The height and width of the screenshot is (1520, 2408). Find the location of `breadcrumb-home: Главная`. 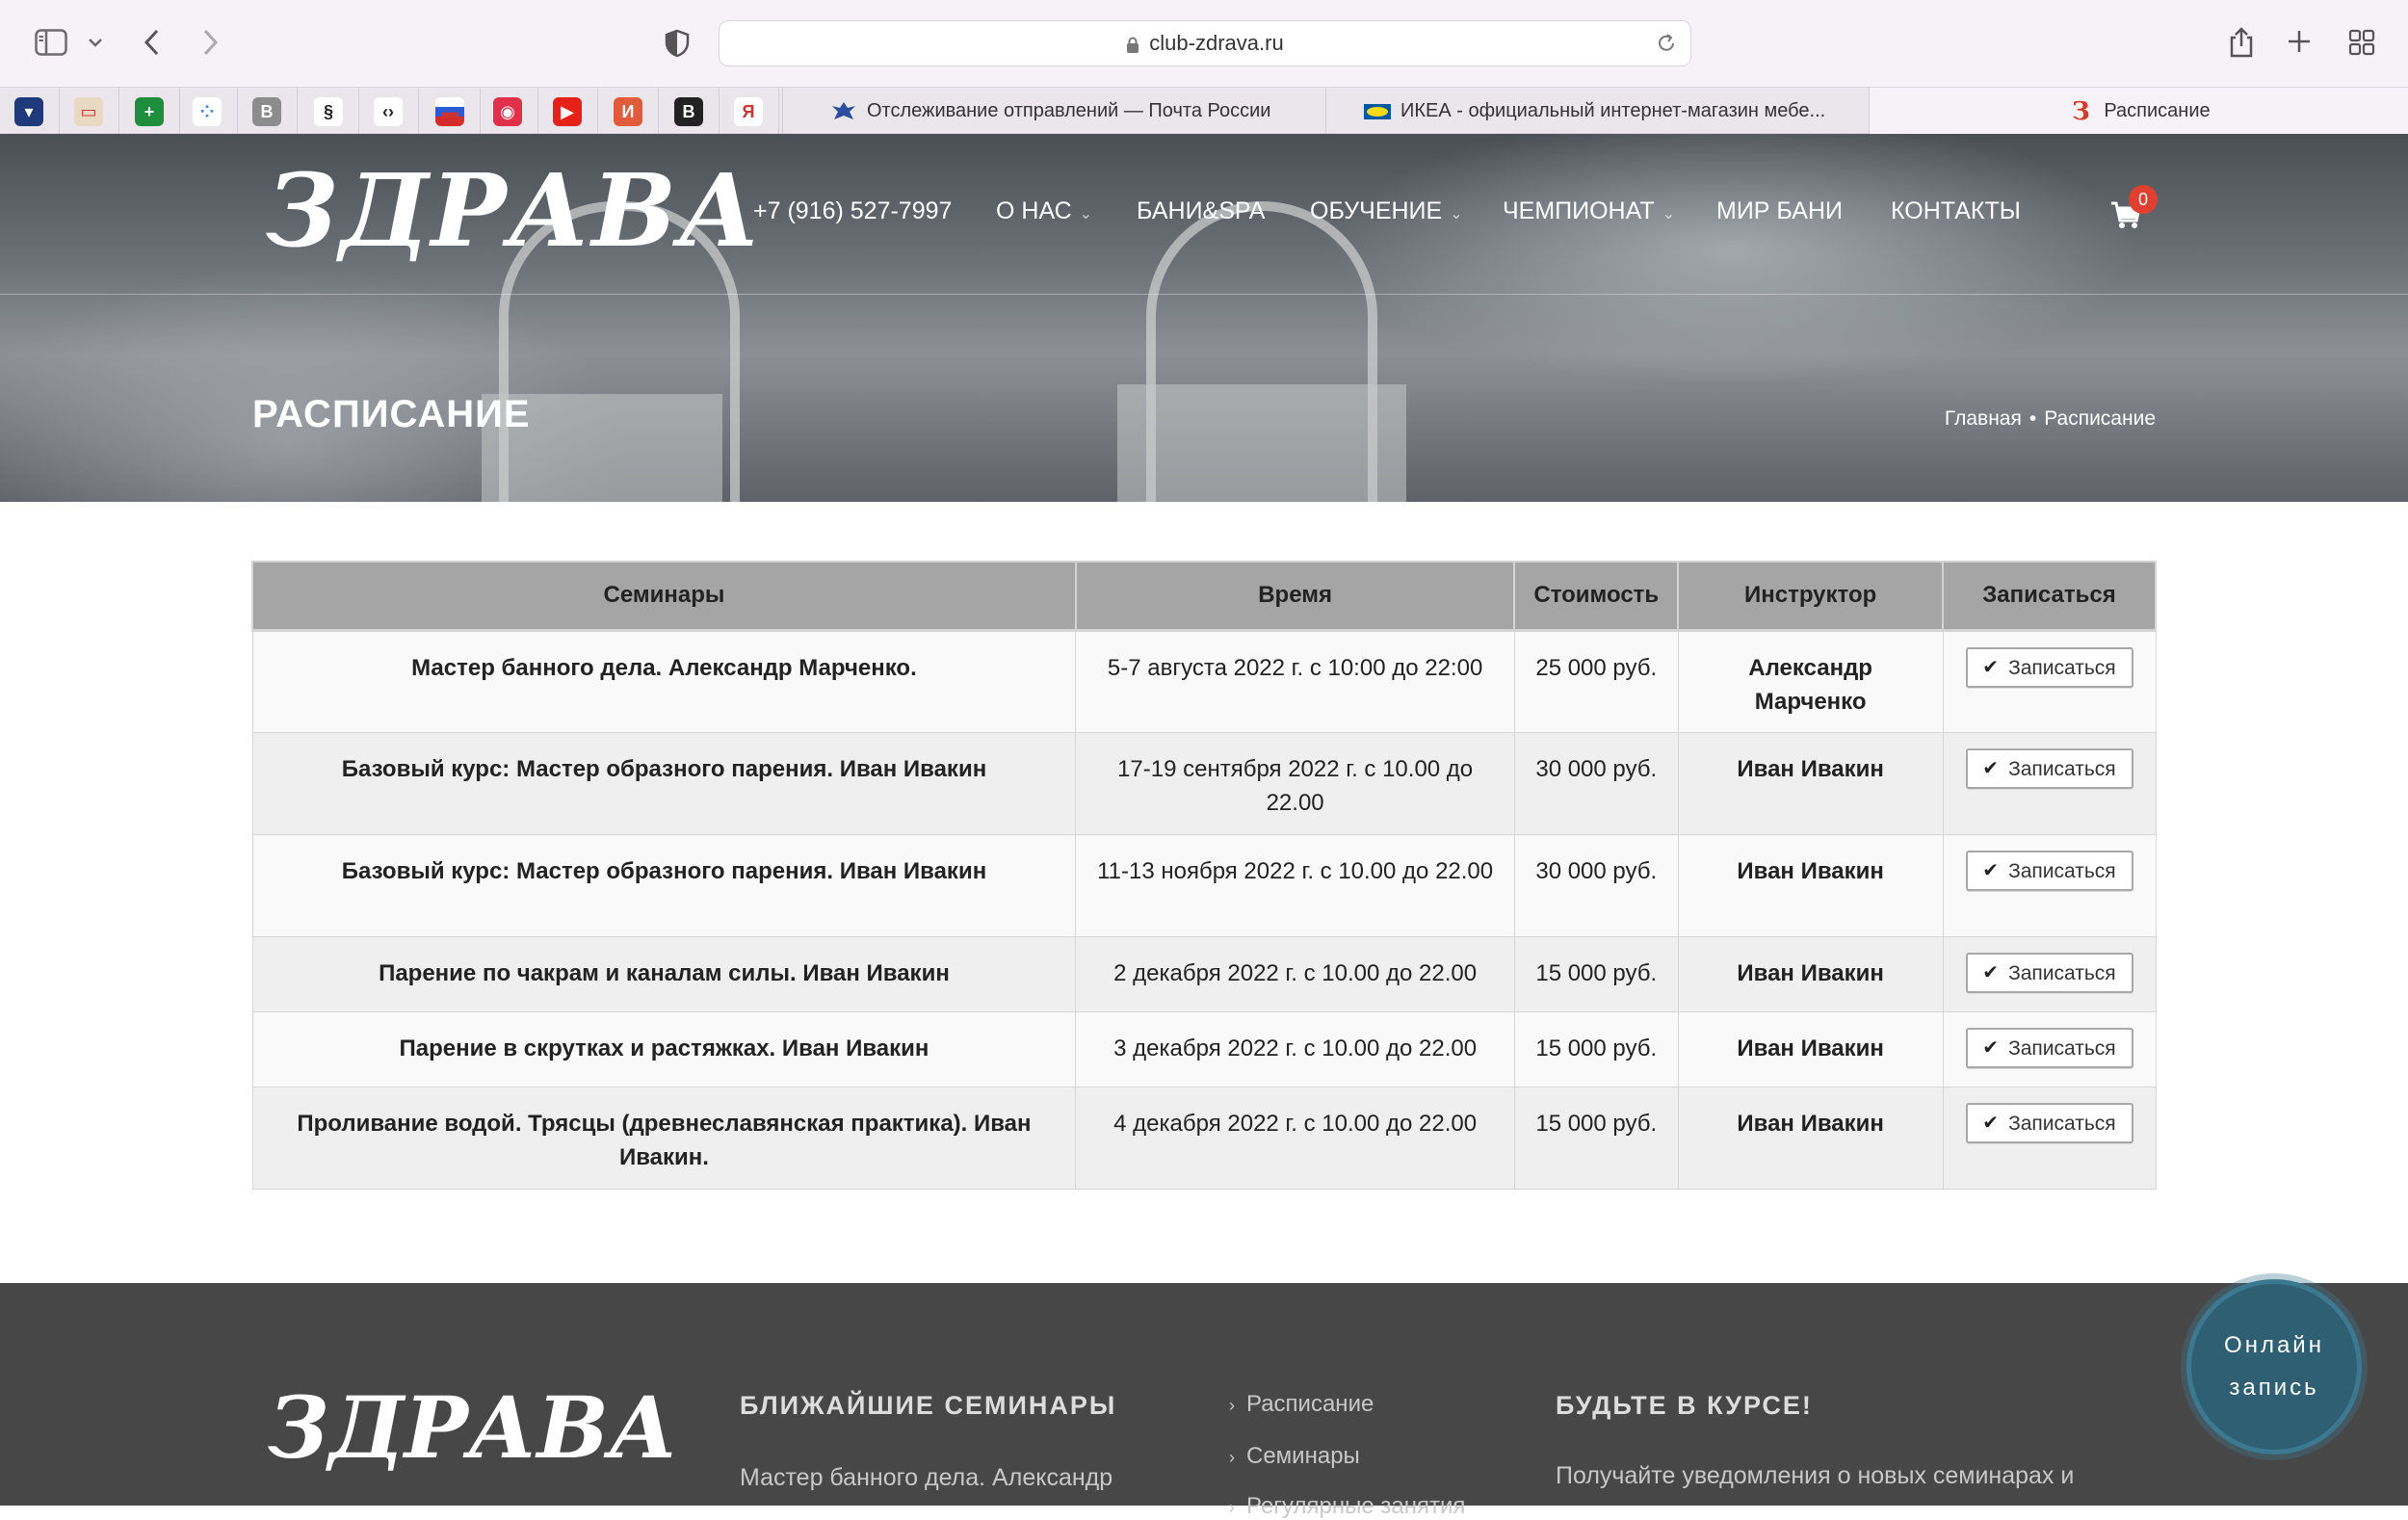

breadcrumb-home: Главная is located at coordinates (1983, 418).